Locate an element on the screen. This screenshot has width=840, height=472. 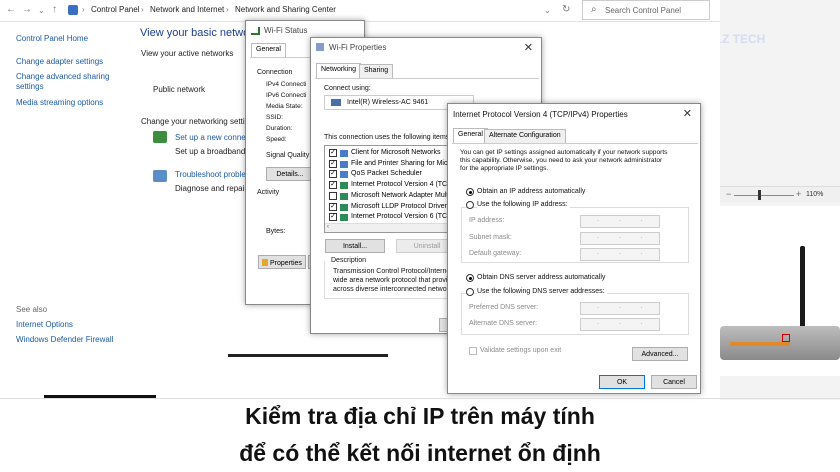
uses-items-label: This connection uses the following items is located at coordinates (387, 137).